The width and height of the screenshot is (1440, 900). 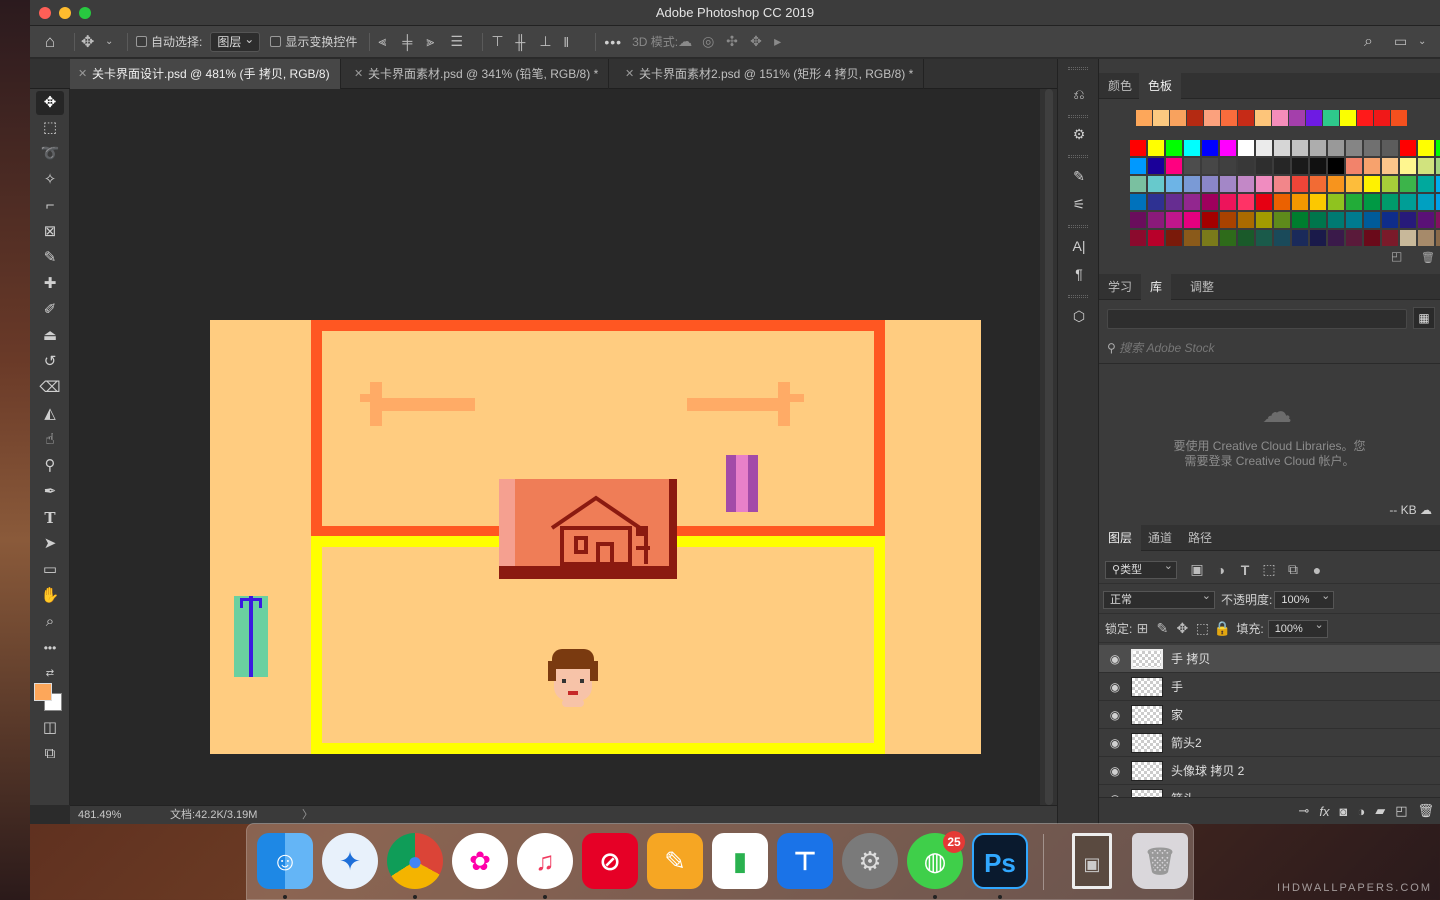 I want to click on quick-mask-icon: ◫, so click(x=50, y=728).